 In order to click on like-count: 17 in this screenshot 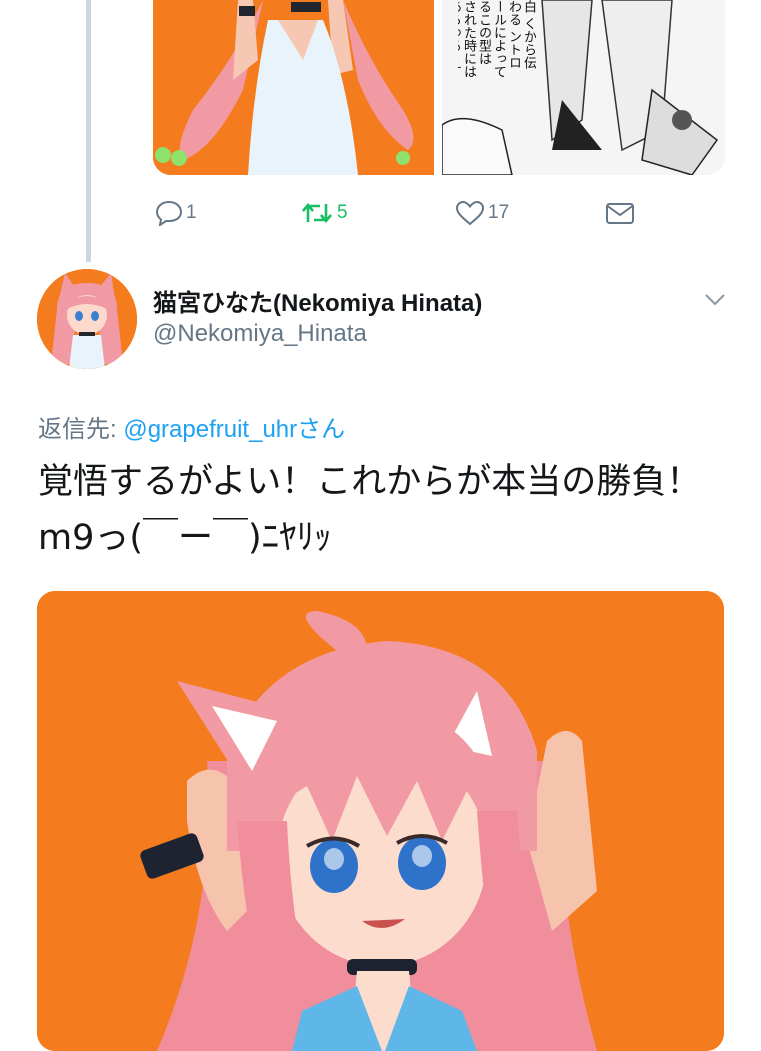, I will do `click(499, 212)`.